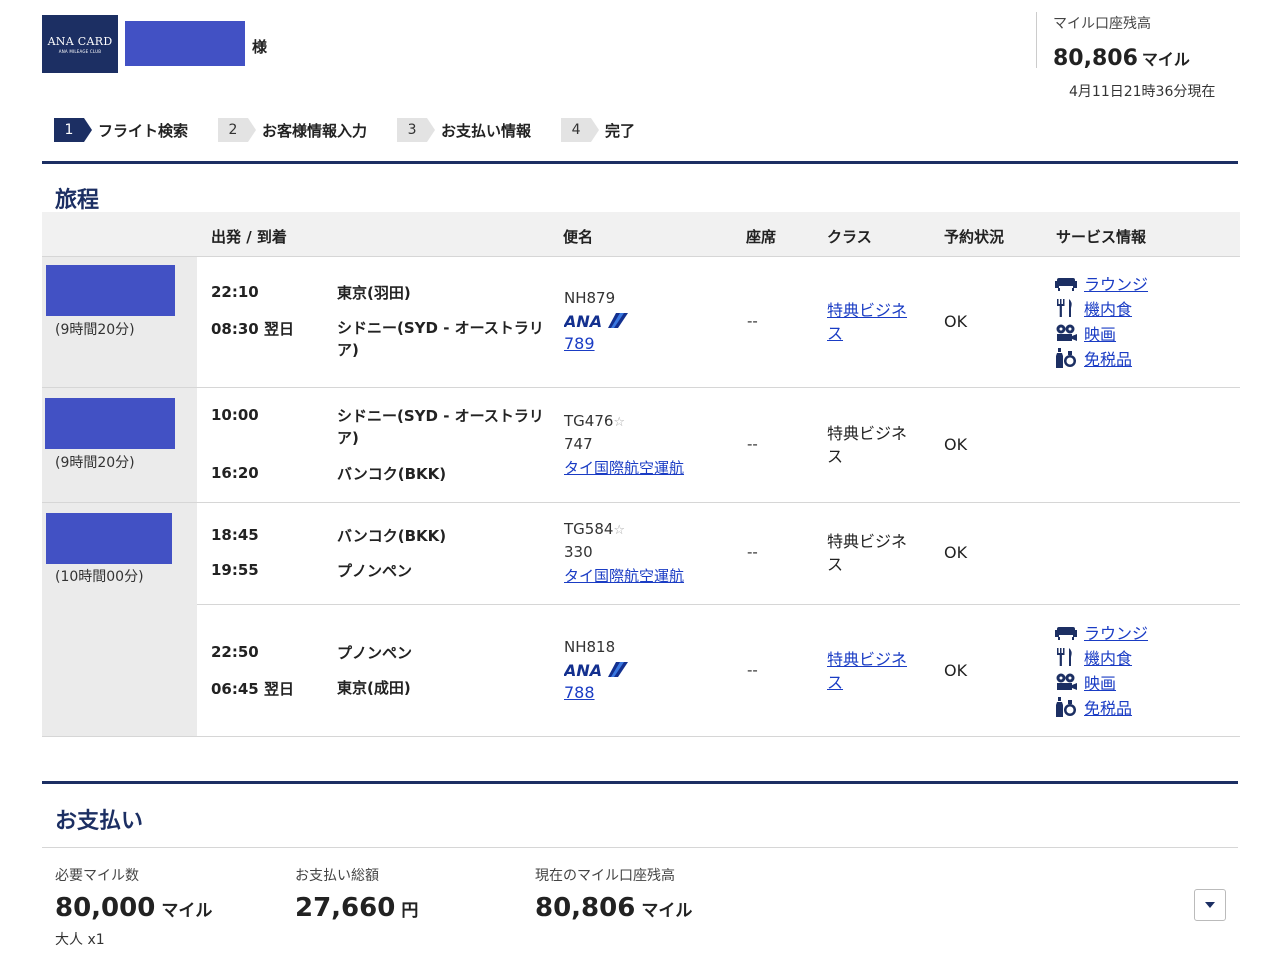  I want to click on flight-number: NH818, so click(590, 647).